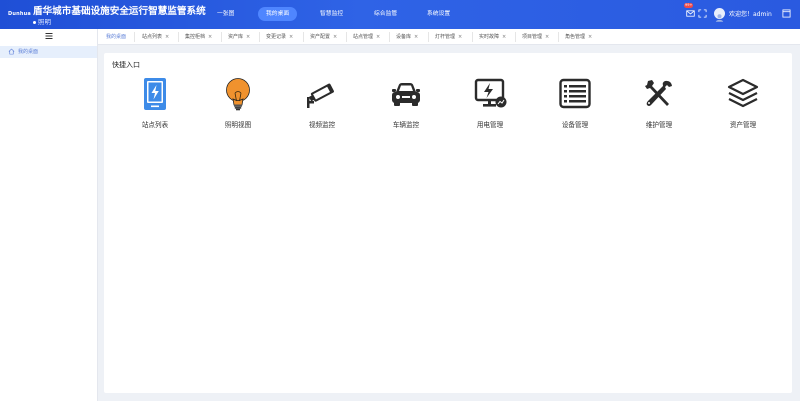 This screenshot has height=401, width=800. I want to click on tab-project-management: 项目管理 ×, so click(535, 37).